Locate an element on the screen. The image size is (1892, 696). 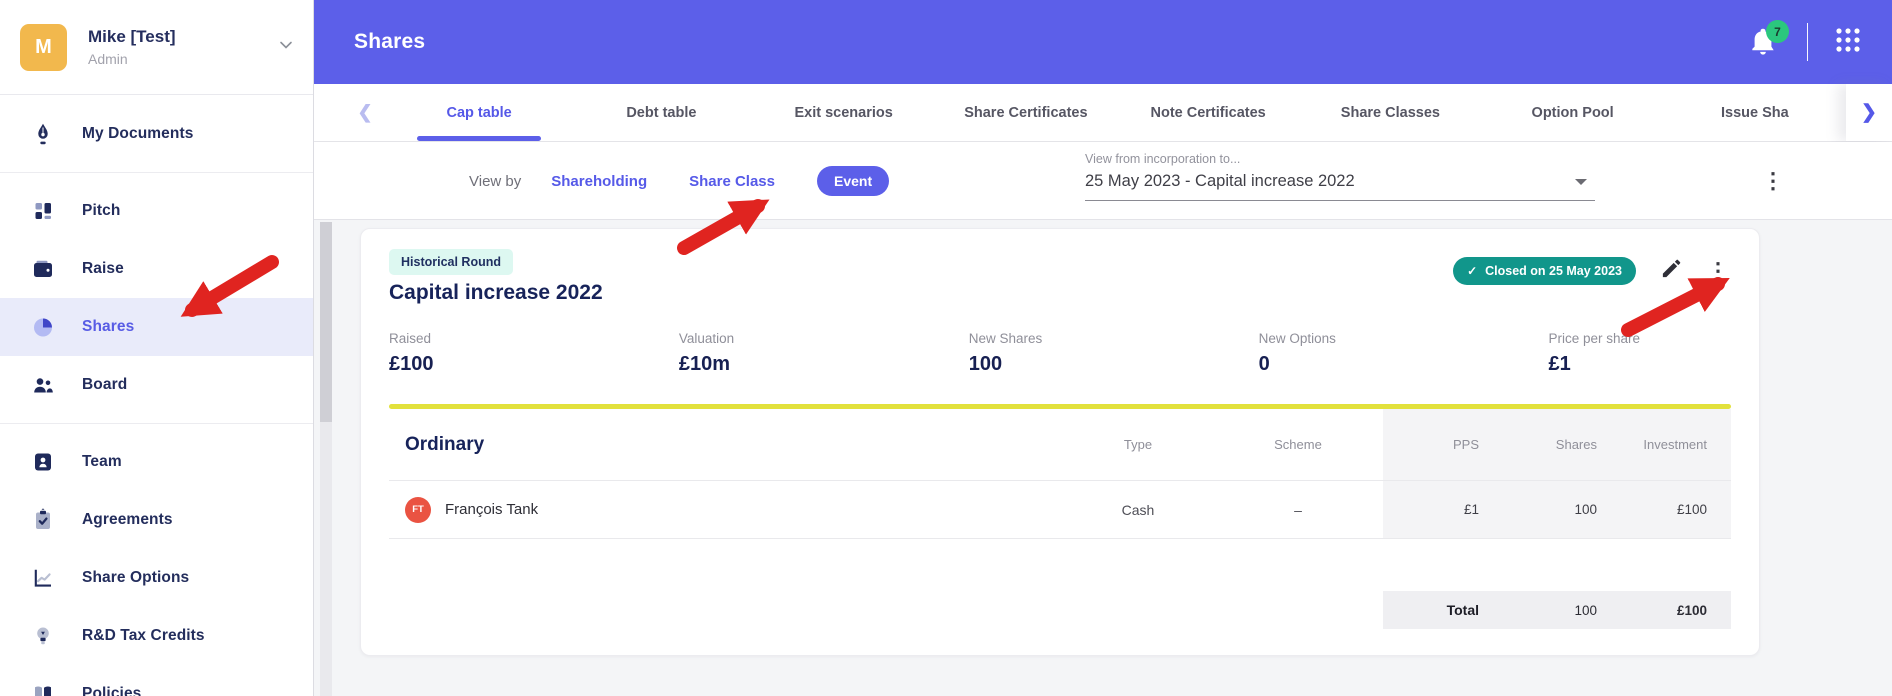
sidebar-item-label: Share Options is located at coordinates (136, 577).